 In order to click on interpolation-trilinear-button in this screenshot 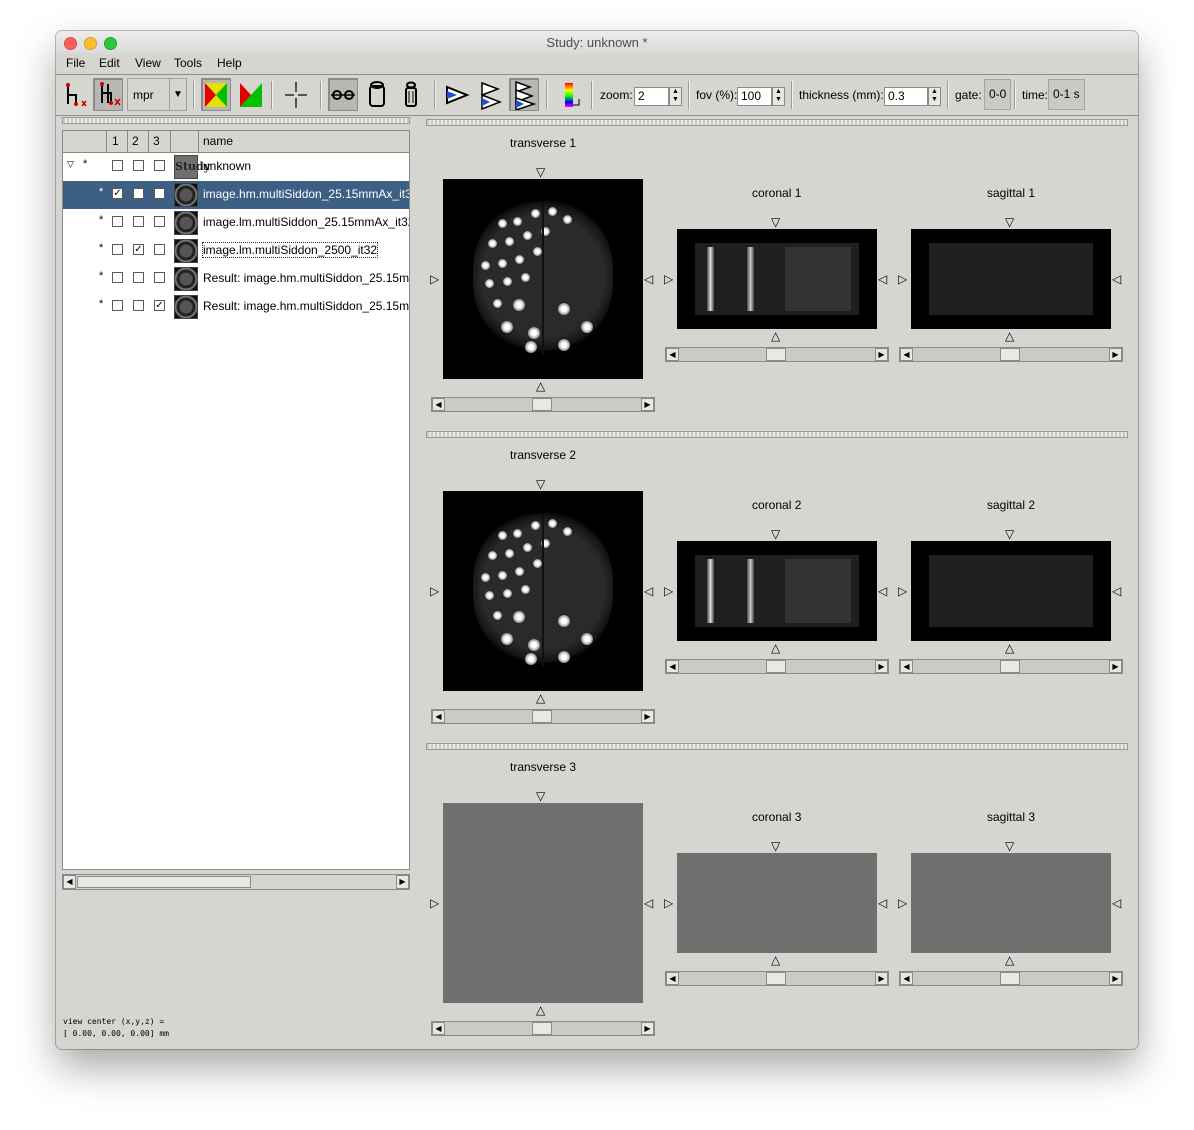, I will do `click(108, 94)`.